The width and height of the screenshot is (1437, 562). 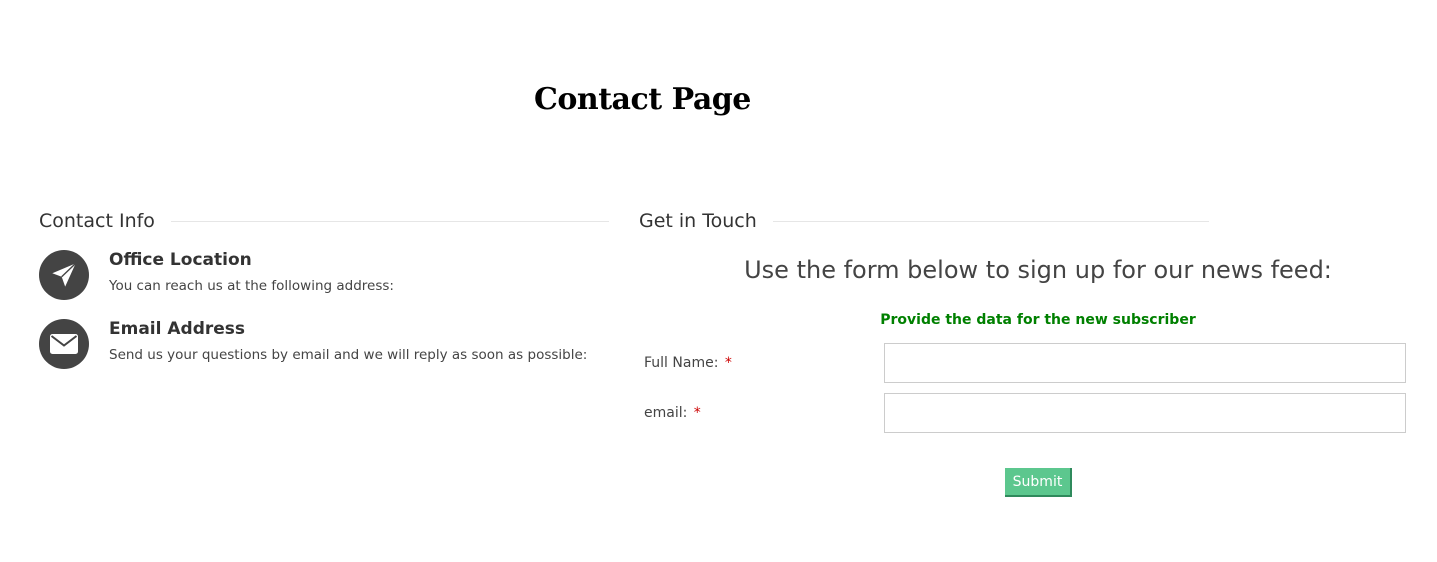 I want to click on submit-button: Submit, so click(x=1038, y=482).